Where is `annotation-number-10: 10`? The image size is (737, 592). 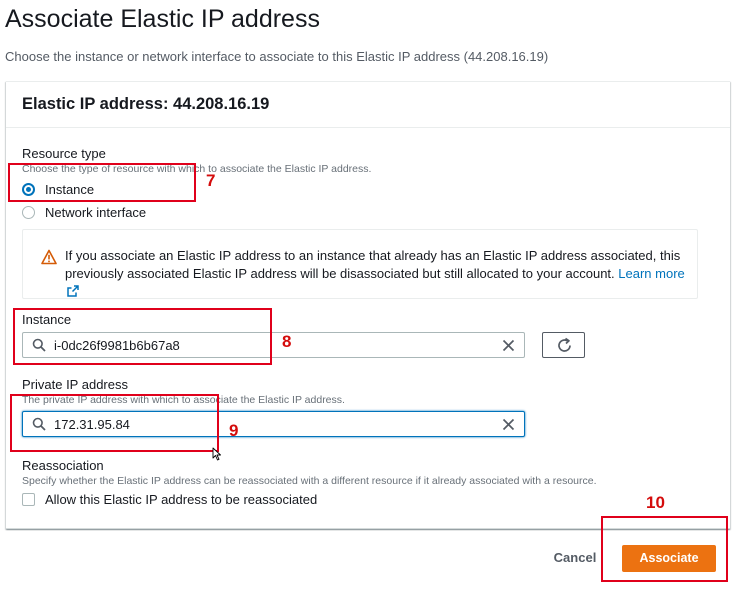
annotation-number-10: 10 is located at coordinates (655, 502).